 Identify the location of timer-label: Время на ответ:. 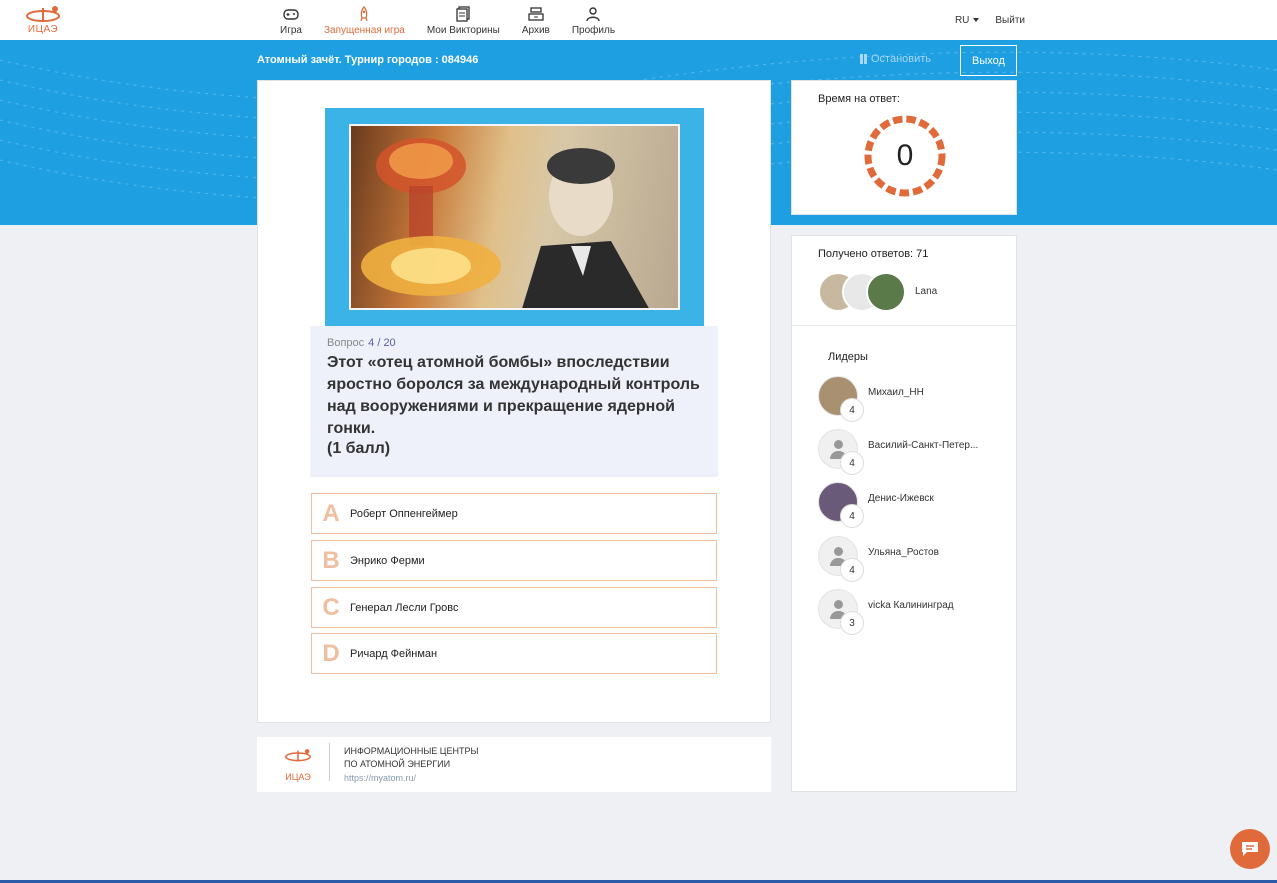
(859, 99).